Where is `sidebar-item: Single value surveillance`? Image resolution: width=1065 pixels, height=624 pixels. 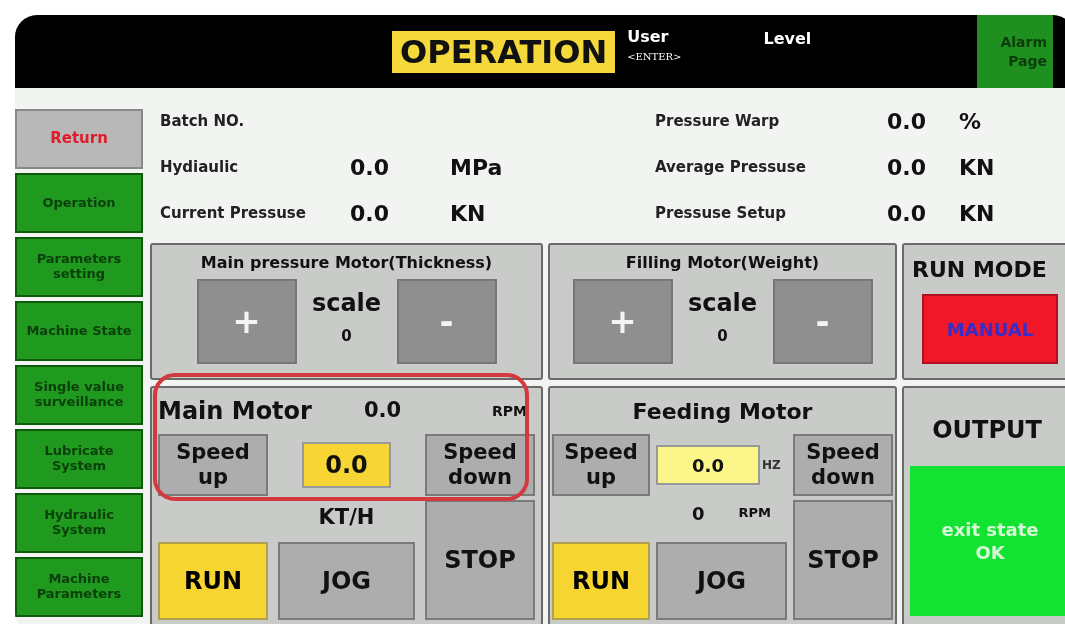
sidebar-item: Single value surveillance is located at coordinates (79, 395).